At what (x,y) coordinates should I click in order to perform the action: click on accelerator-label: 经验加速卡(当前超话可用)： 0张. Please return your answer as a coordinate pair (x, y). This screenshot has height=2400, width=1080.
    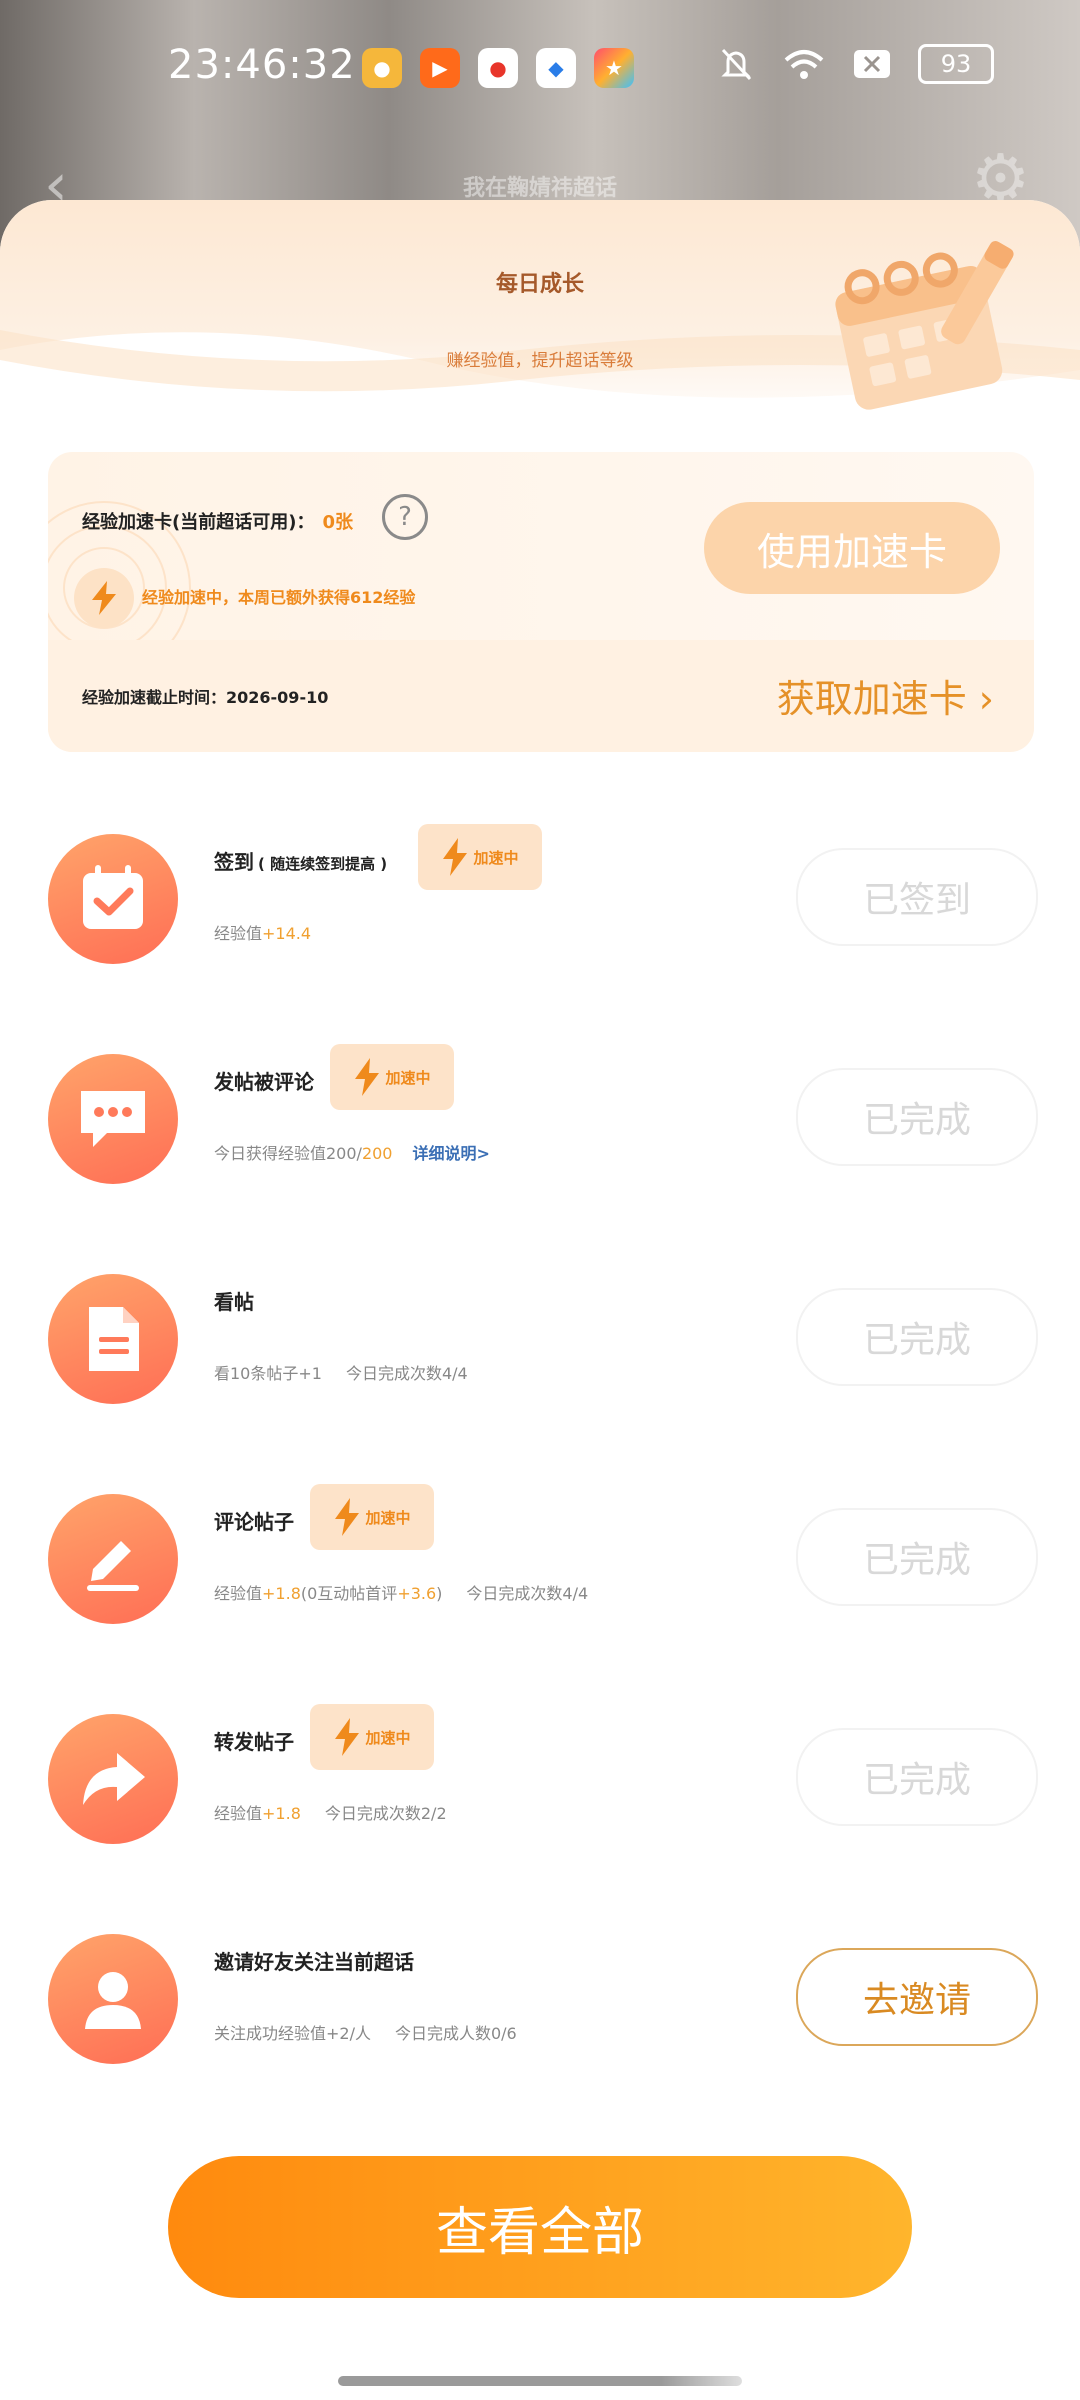
    Looking at the image, I should click on (217, 521).